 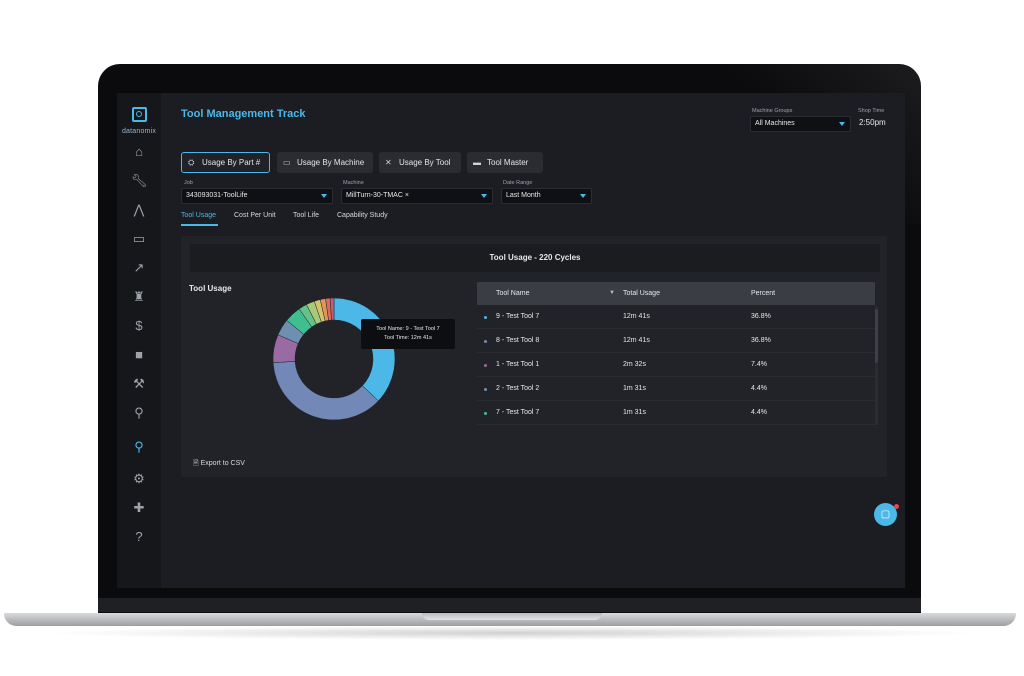 What do you see at coordinates (139, 479) in the screenshot?
I see `gear-icon: ⚙` at bounding box center [139, 479].